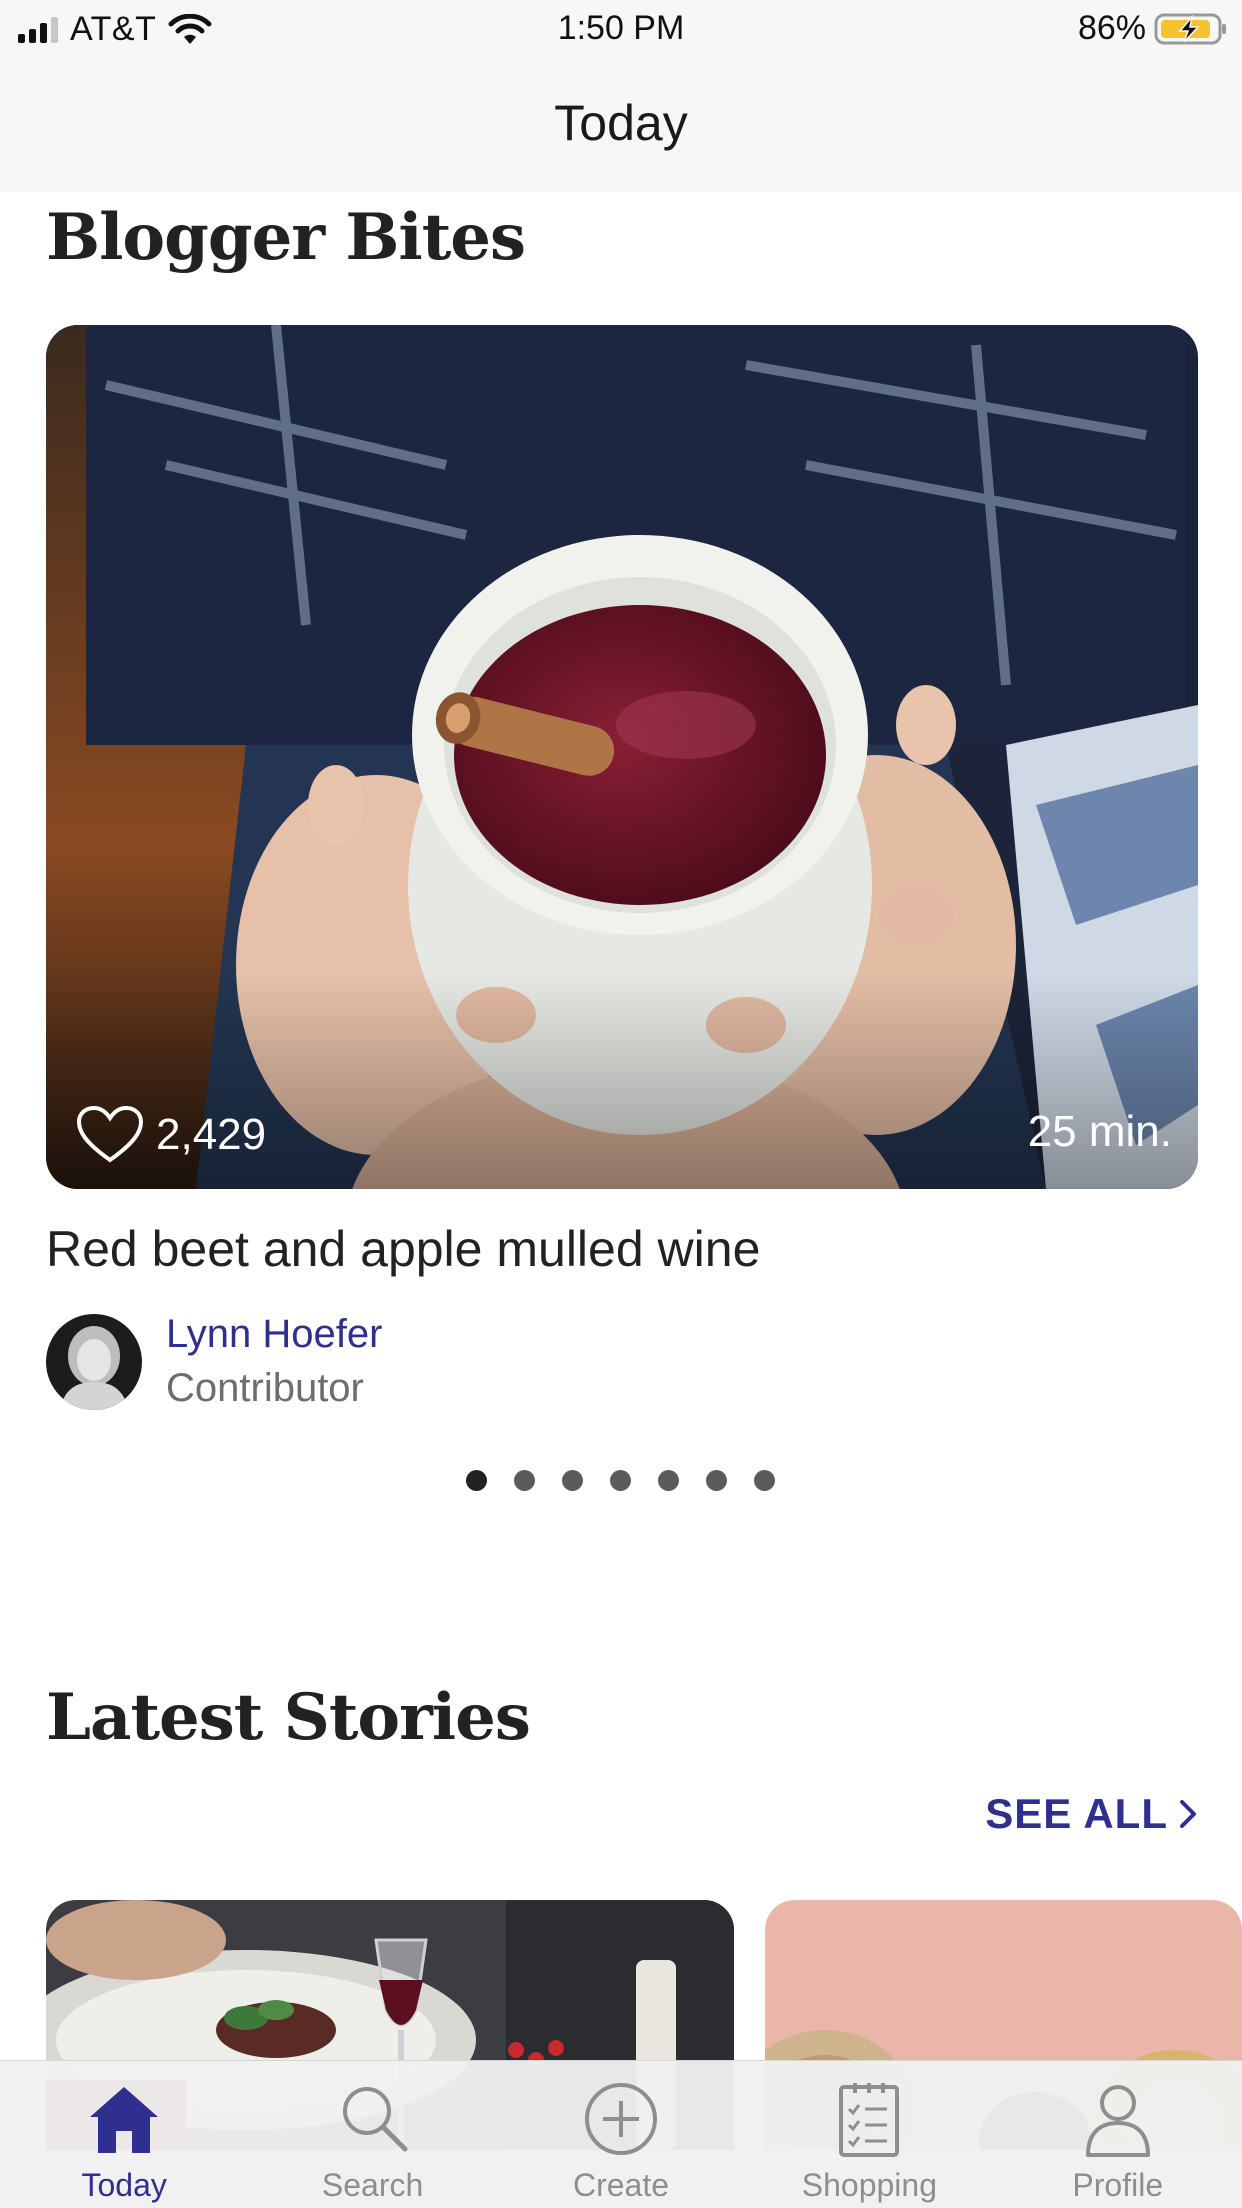 This screenshot has height=2208, width=1242. I want to click on author-info: Lynn Hoefer Contributor, so click(214, 1362).